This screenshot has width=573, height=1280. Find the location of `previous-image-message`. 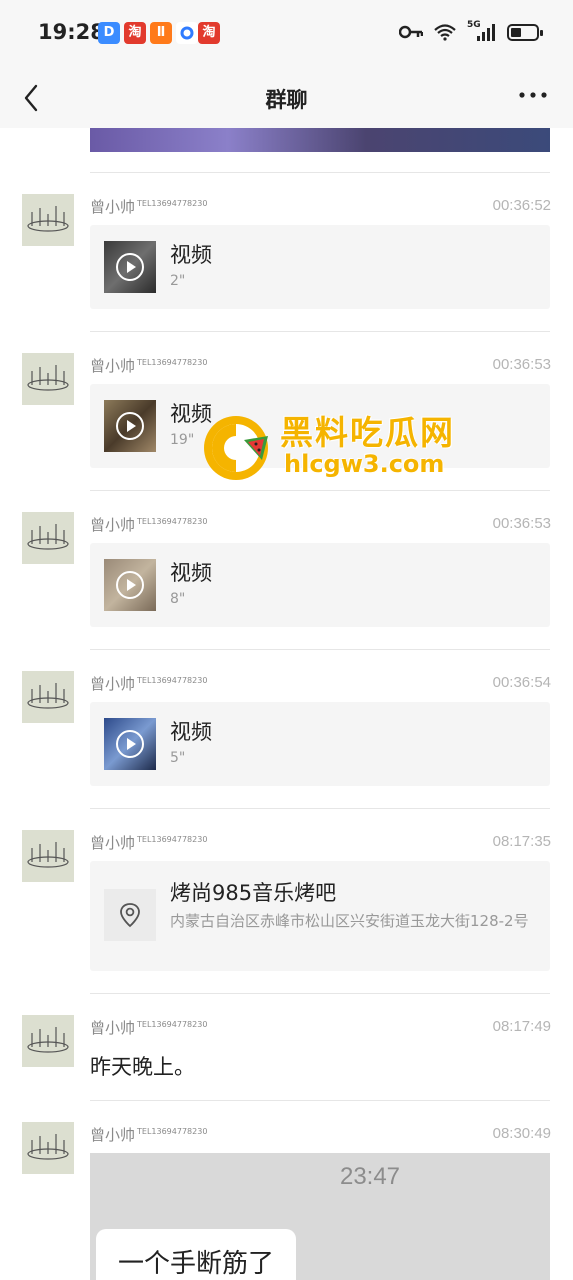

previous-image-message is located at coordinates (320, 140).